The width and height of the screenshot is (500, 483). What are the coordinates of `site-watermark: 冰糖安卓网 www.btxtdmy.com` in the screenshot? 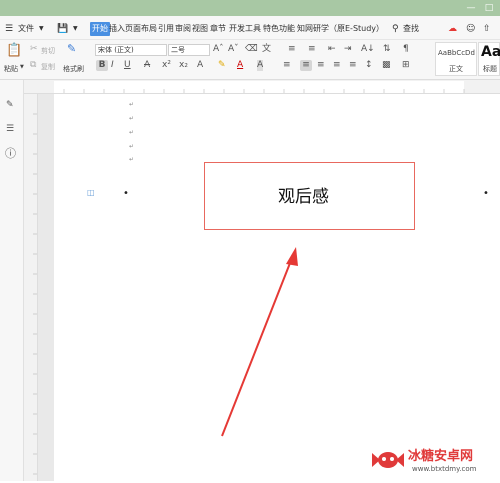 It's located at (435, 460).